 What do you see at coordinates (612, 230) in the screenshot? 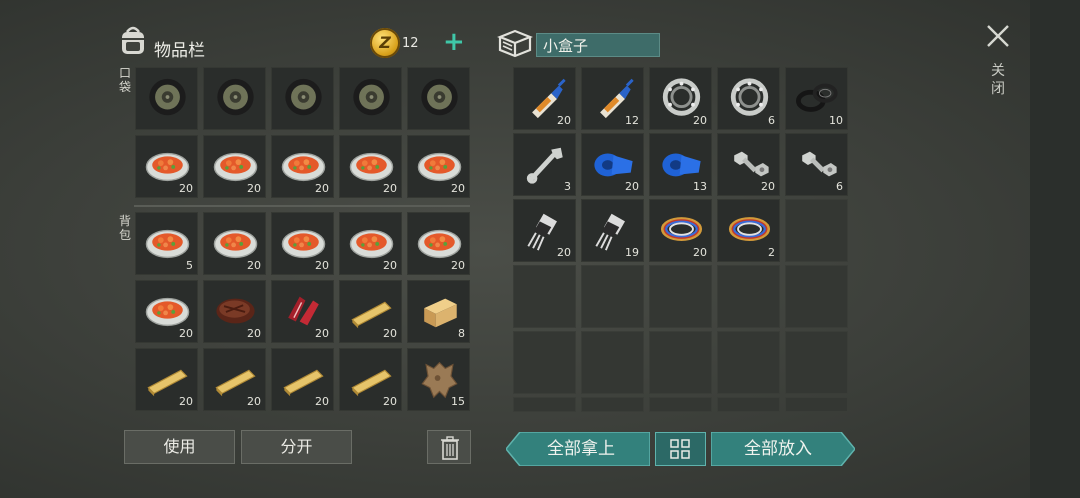
I see `container-slot: 19` at bounding box center [612, 230].